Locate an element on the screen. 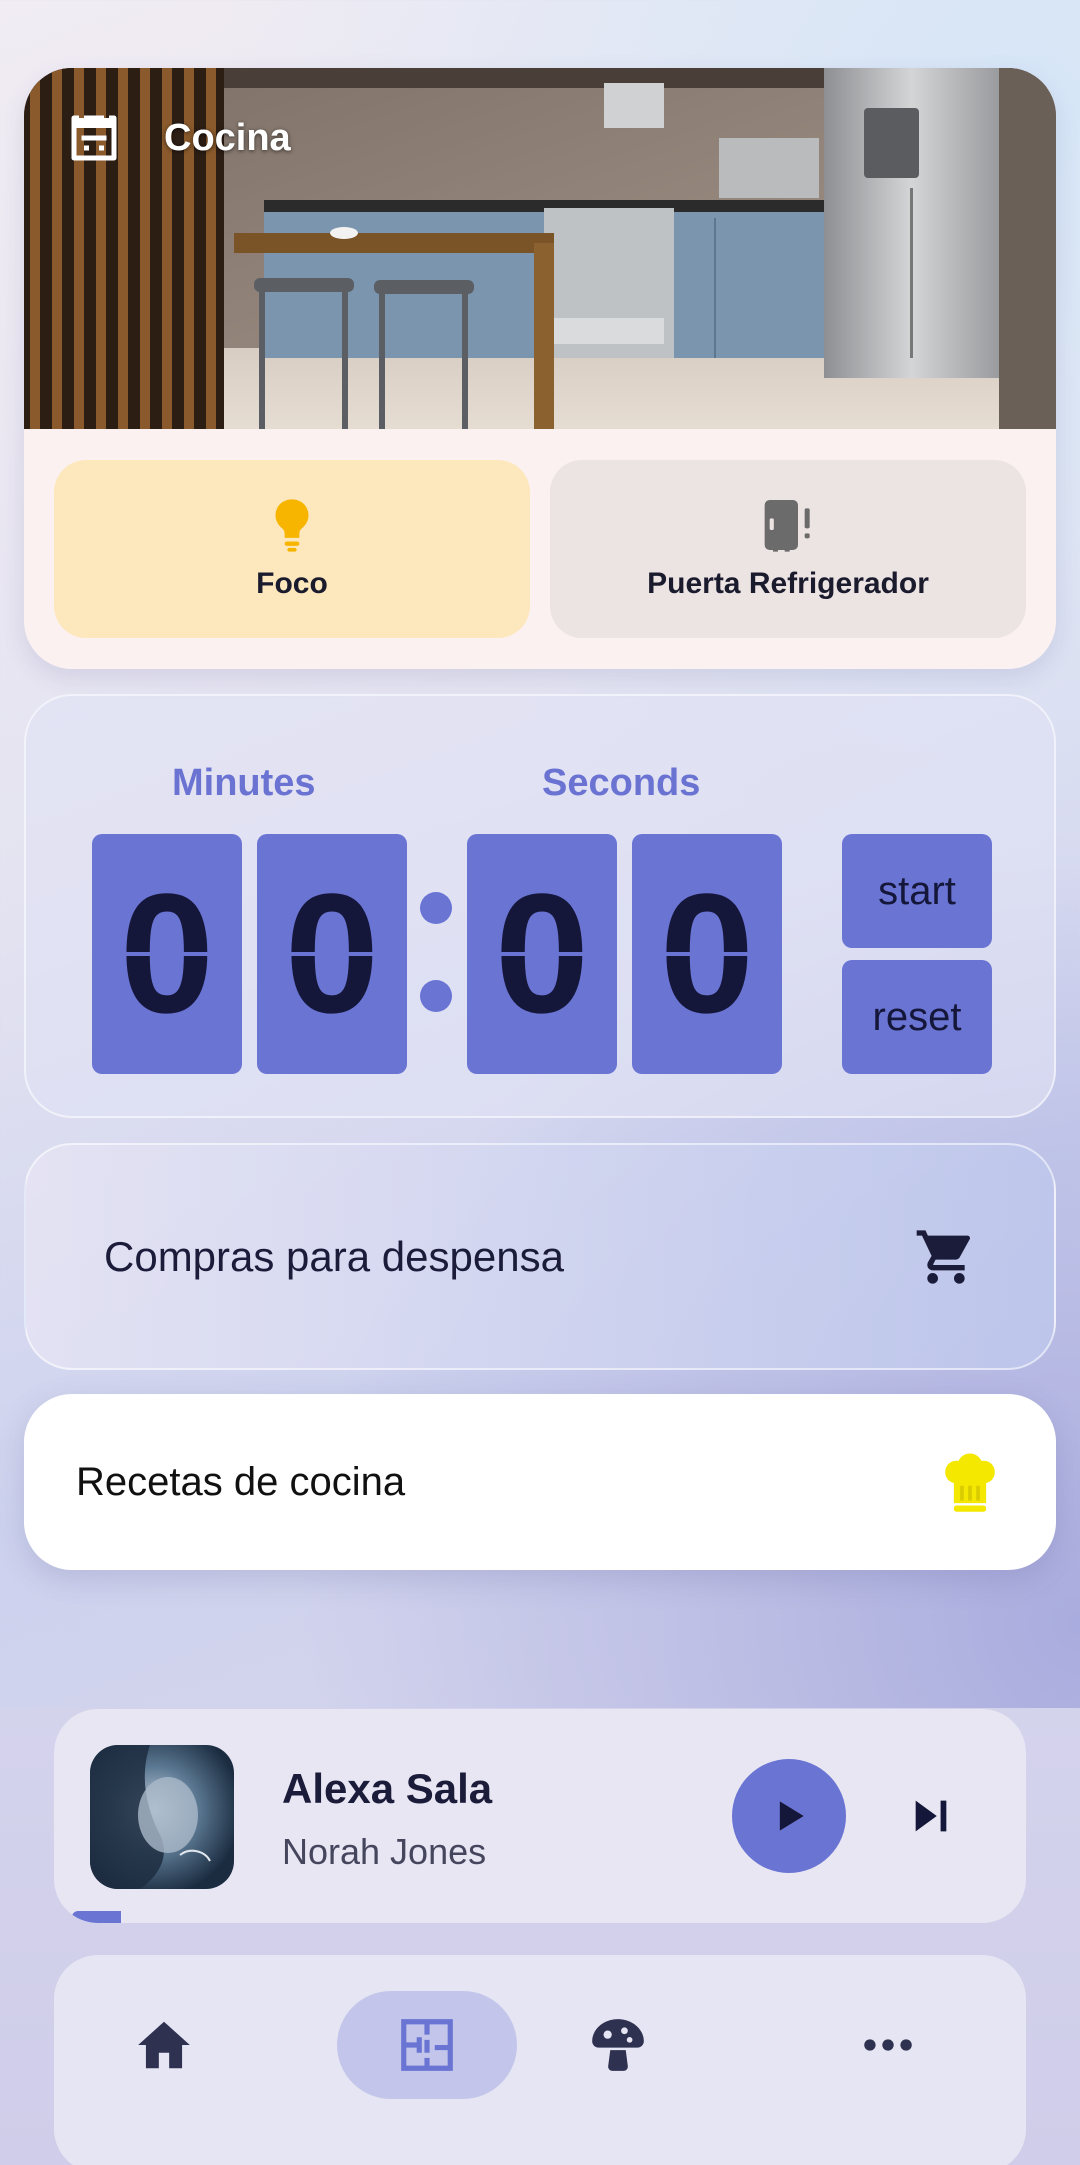 This screenshot has width=1080, height=2165. fridge-alert-icon is located at coordinates (787, 526).